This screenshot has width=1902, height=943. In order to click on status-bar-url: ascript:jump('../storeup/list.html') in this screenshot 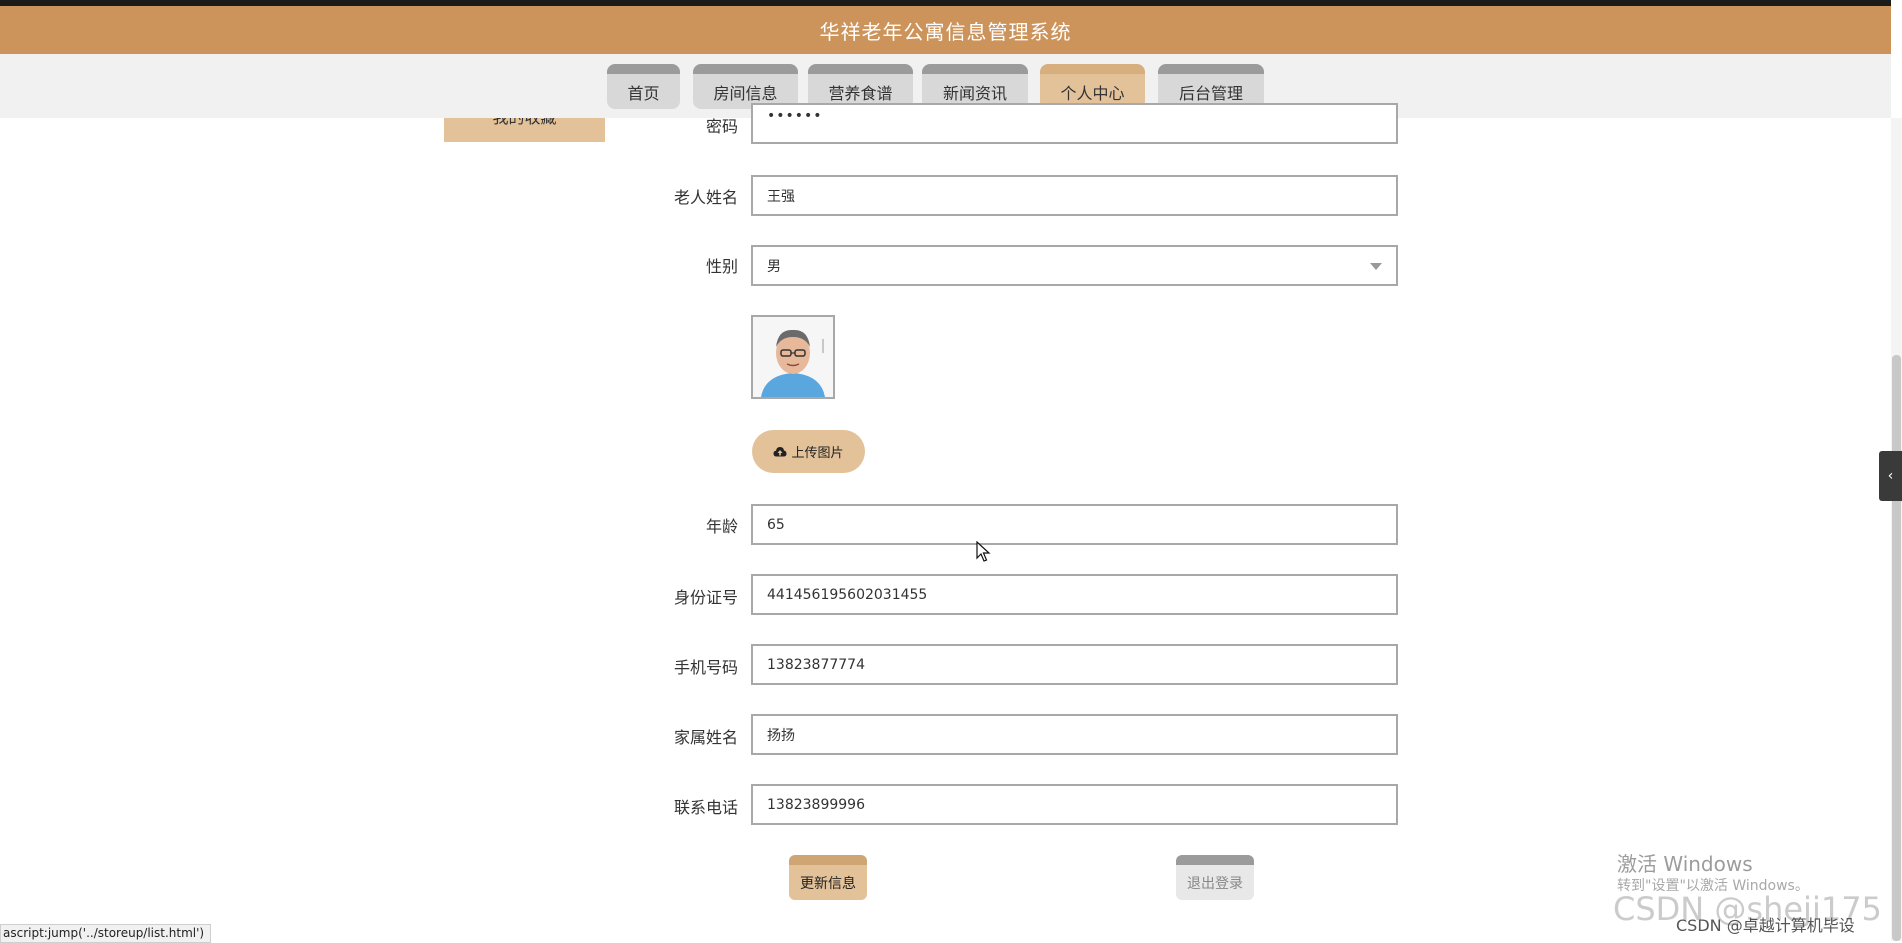, I will do `click(106, 933)`.